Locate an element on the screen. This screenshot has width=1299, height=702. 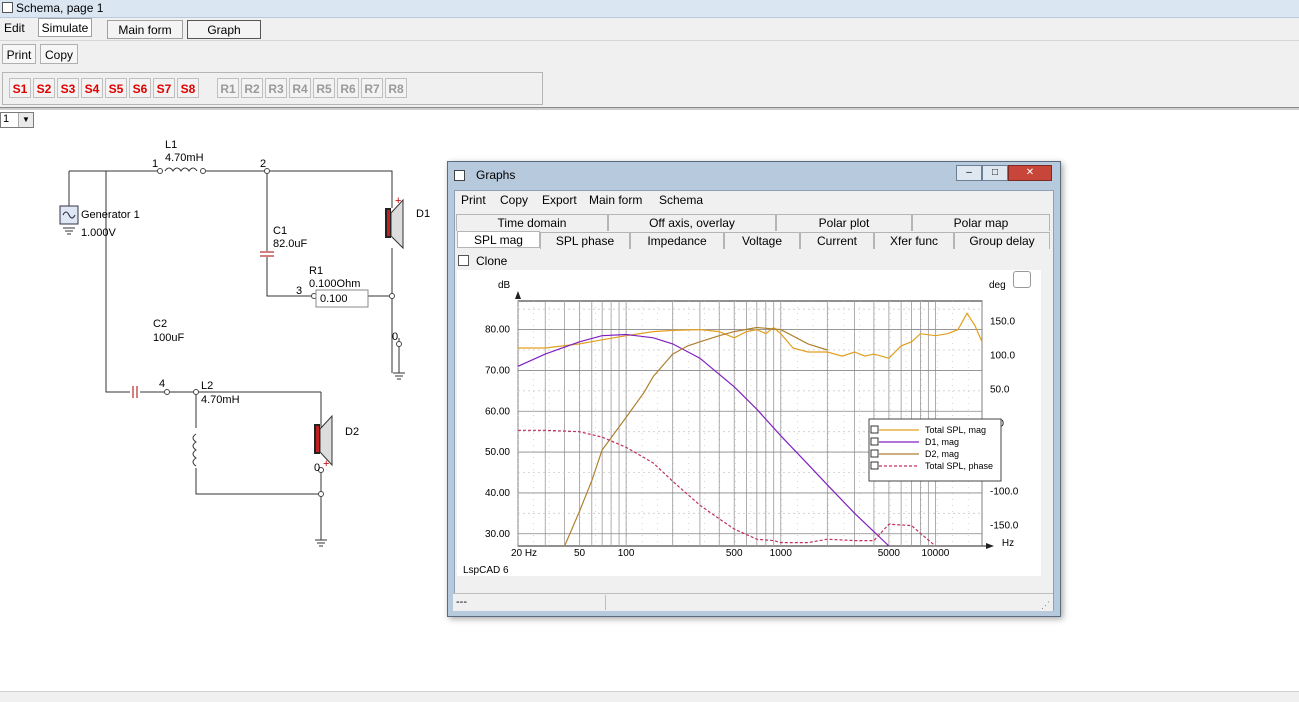
graphs-app-icon is located at coordinates (459, 175).